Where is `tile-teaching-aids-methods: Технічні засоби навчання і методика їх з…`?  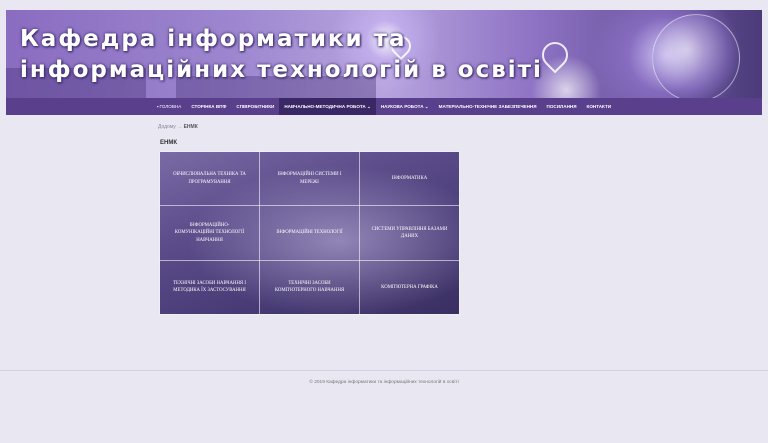 tile-teaching-aids-methods: Технічні засоби навчання і методика їх з… is located at coordinates (209, 287).